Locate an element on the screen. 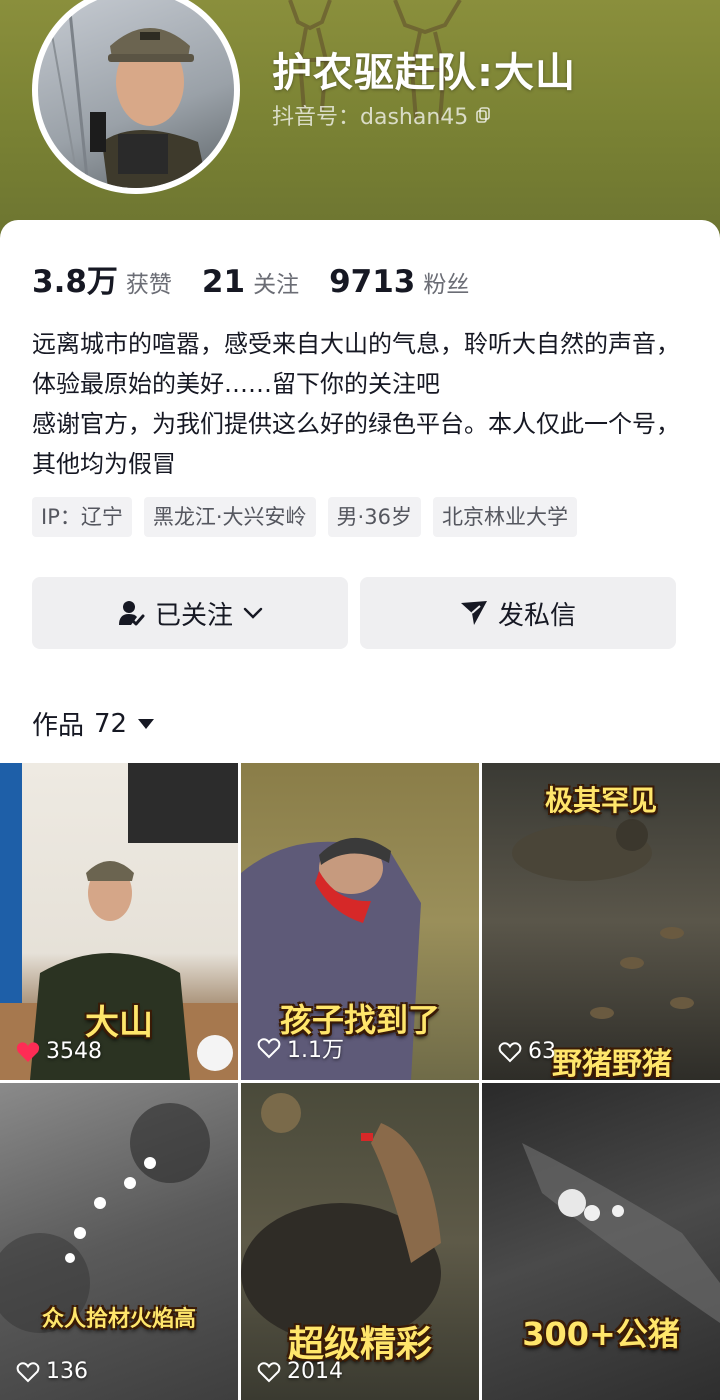 The height and width of the screenshot is (1400, 720). video-title: 300+公猪 is located at coordinates (601, 1334).